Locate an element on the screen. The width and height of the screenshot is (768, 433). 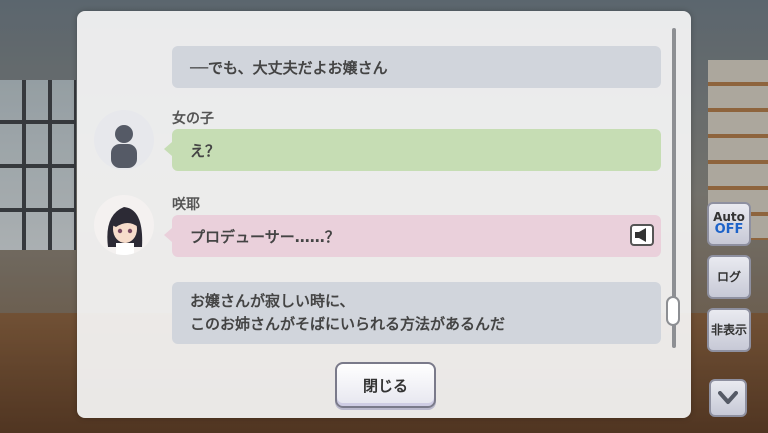
log-label: ログ is located at coordinates (728, 276).